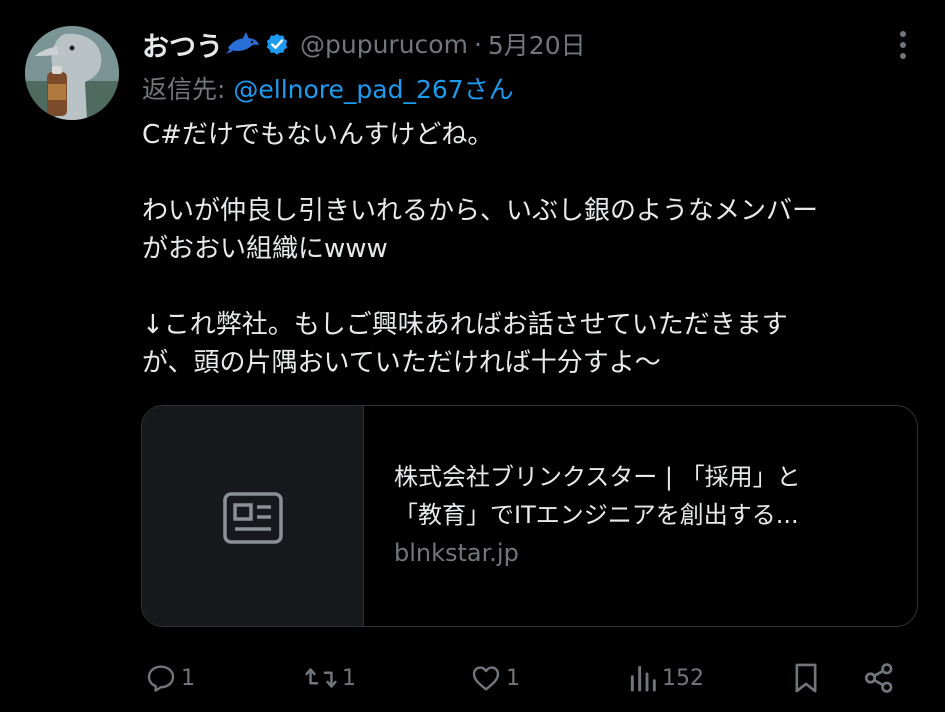 Image resolution: width=945 pixels, height=712 pixels. What do you see at coordinates (188, 89) in the screenshot?
I see `reply-prefix: 返信先:` at bounding box center [188, 89].